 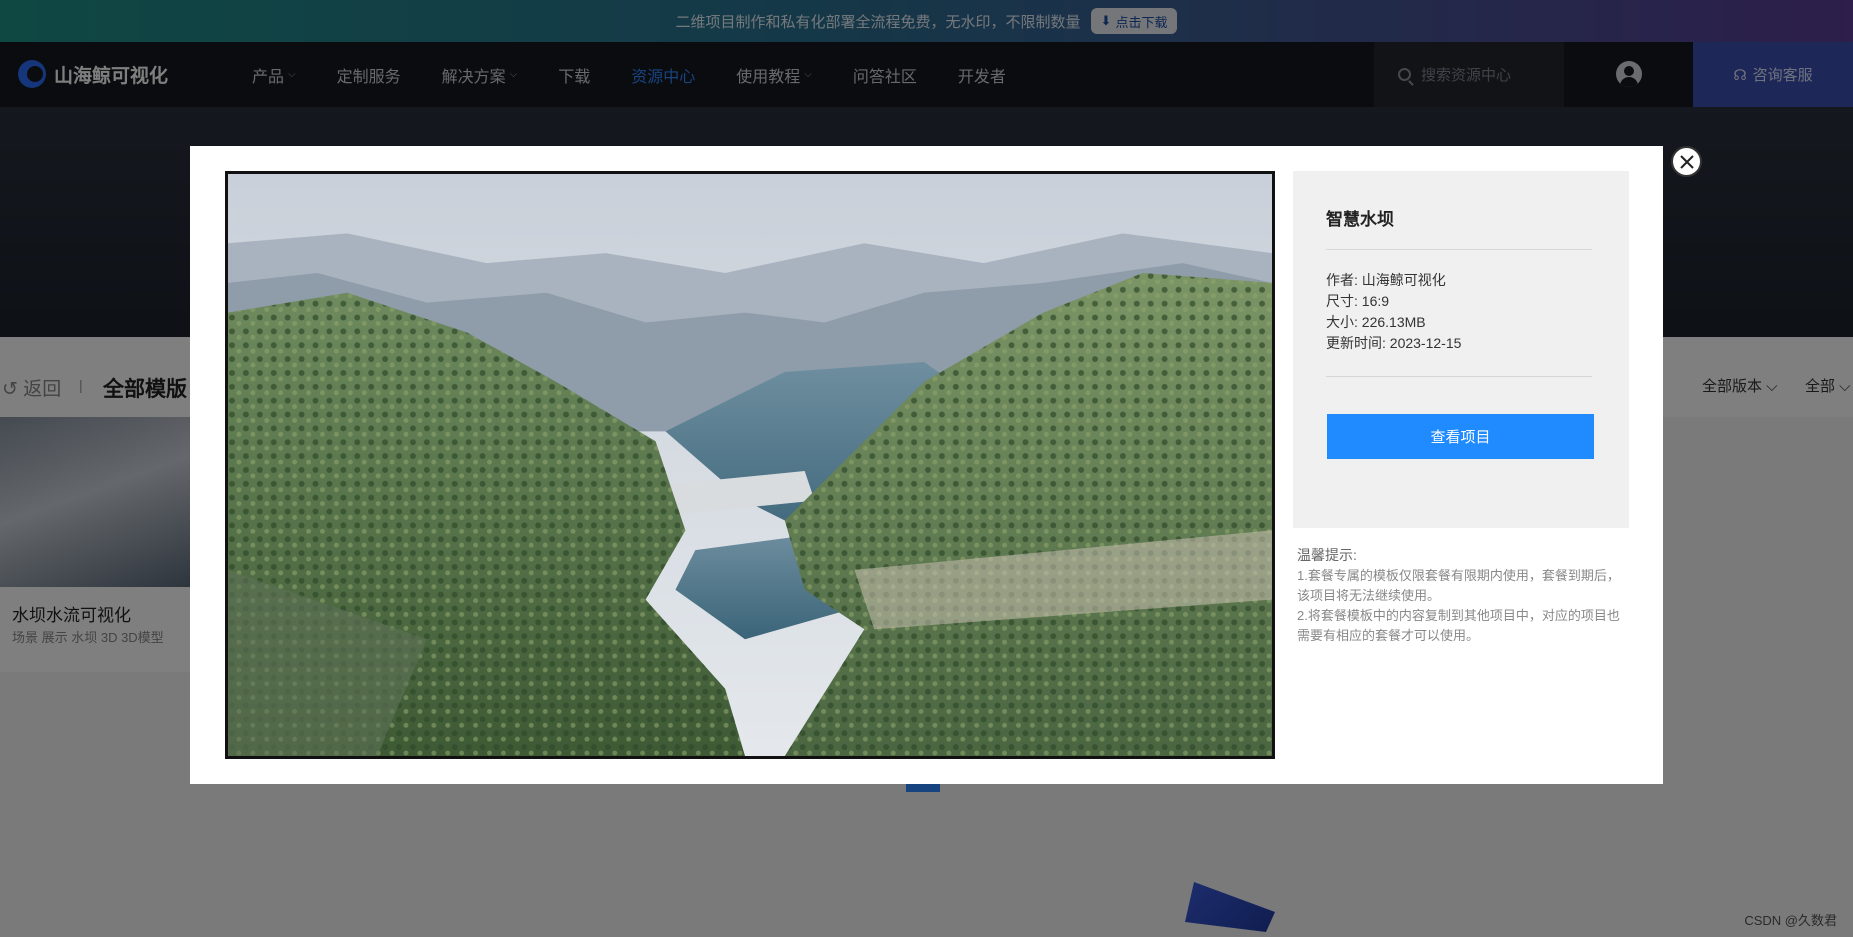 I want to click on tips-title: 温馨提示:, so click(x=1327, y=555).